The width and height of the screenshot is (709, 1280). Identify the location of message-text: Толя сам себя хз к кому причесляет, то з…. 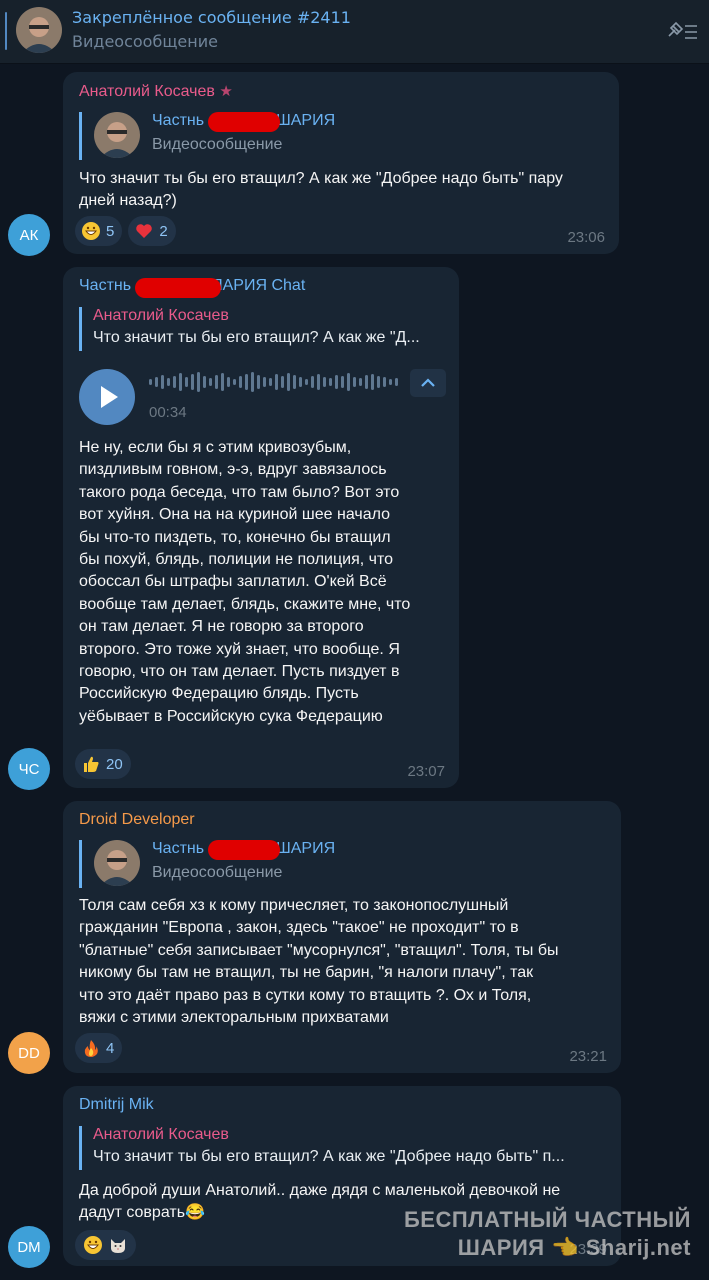
(319, 962).